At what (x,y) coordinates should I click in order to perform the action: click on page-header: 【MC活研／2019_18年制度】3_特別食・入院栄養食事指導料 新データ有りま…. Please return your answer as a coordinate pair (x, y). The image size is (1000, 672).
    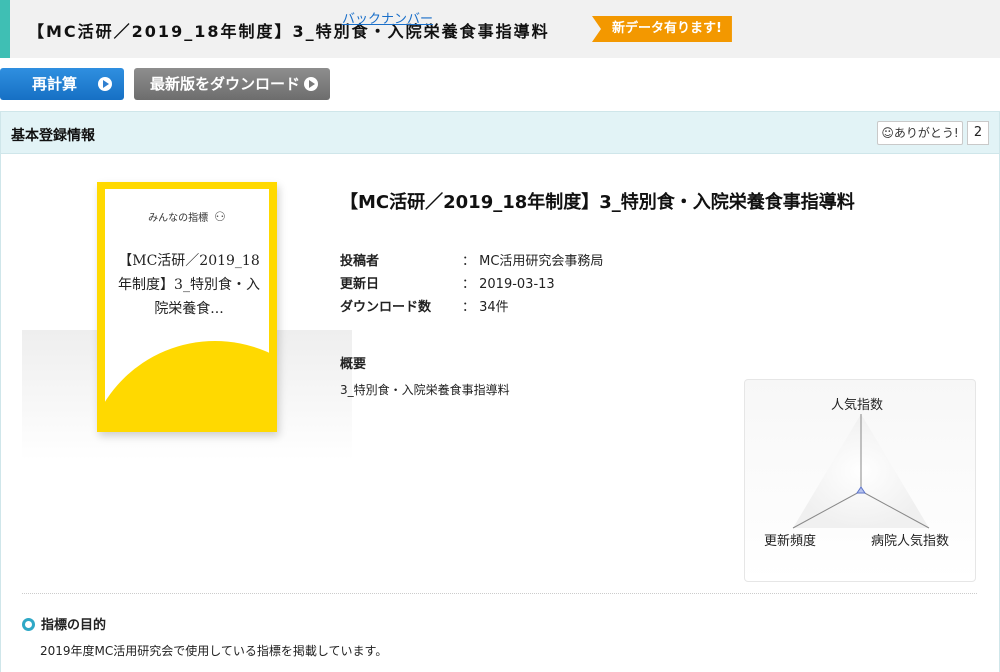
    Looking at the image, I should click on (500, 29).